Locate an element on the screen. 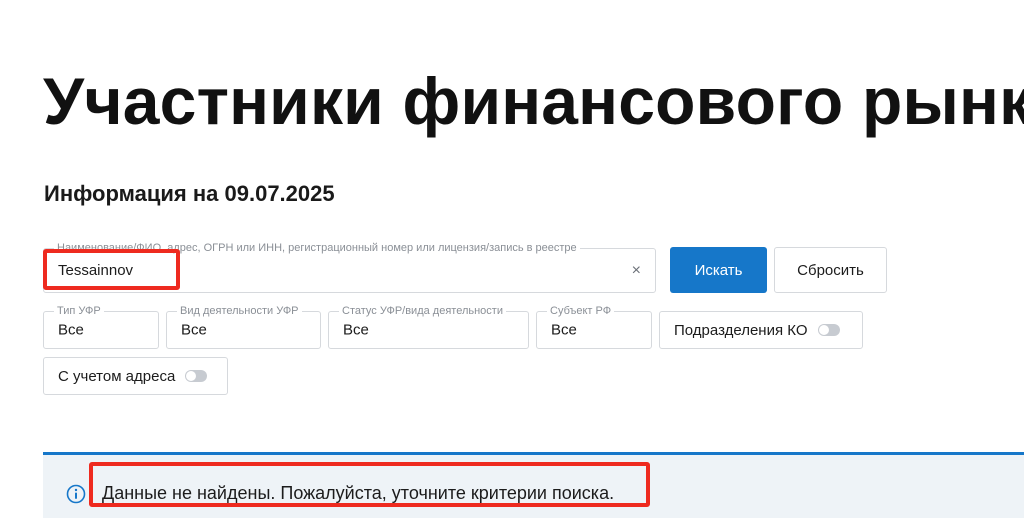 The width and height of the screenshot is (1024, 518). info-date: Информация на 09.07.2025 is located at coordinates (189, 193).